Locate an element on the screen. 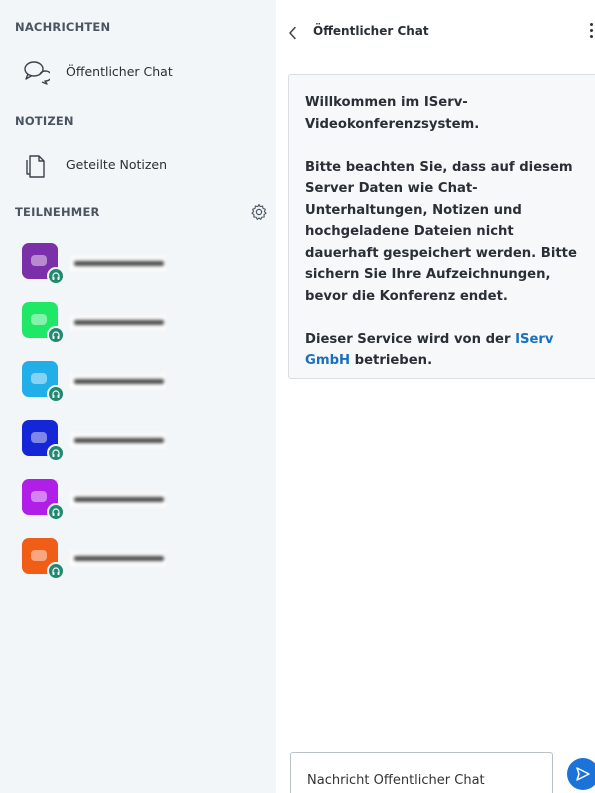 Image resolution: width=595 pixels, height=793 pixels. notes-section-title: NOTIZEN is located at coordinates (44, 121).